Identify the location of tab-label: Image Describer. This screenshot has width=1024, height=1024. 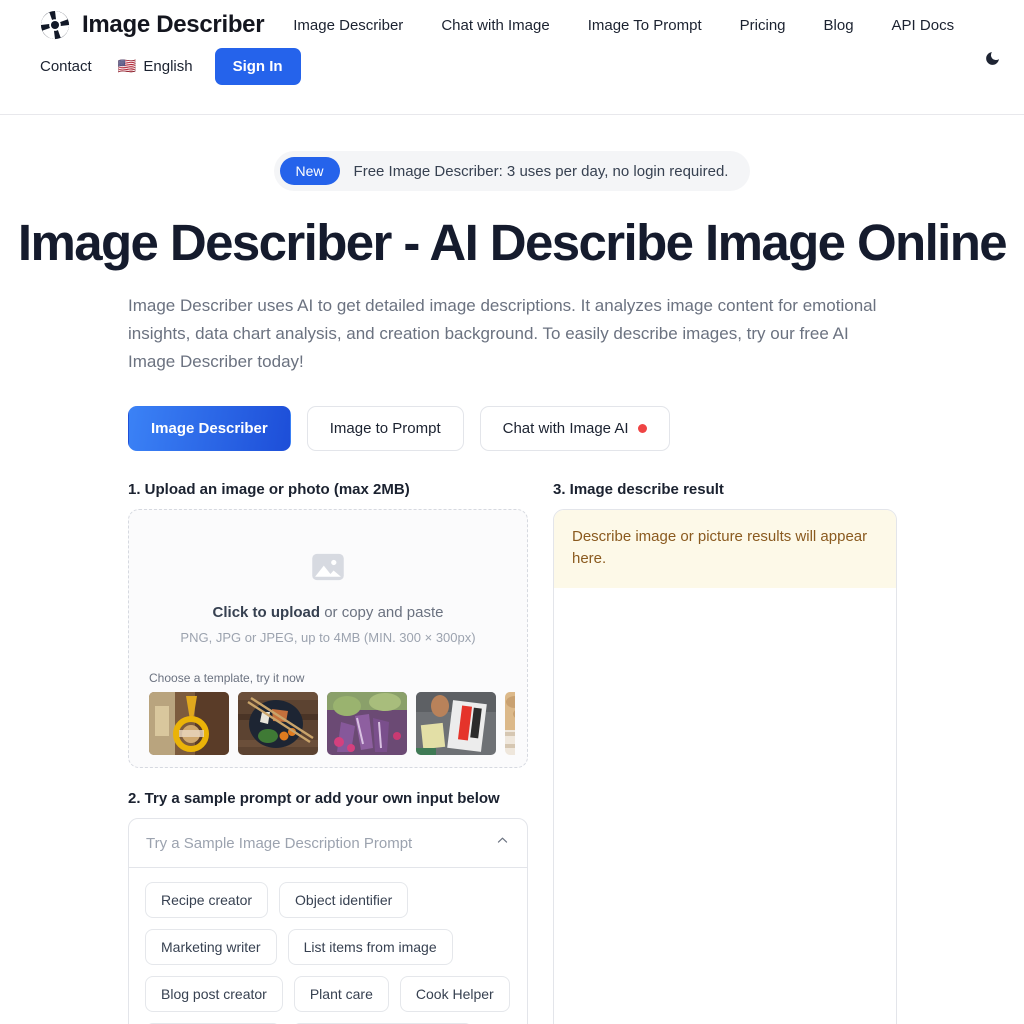
(209, 429).